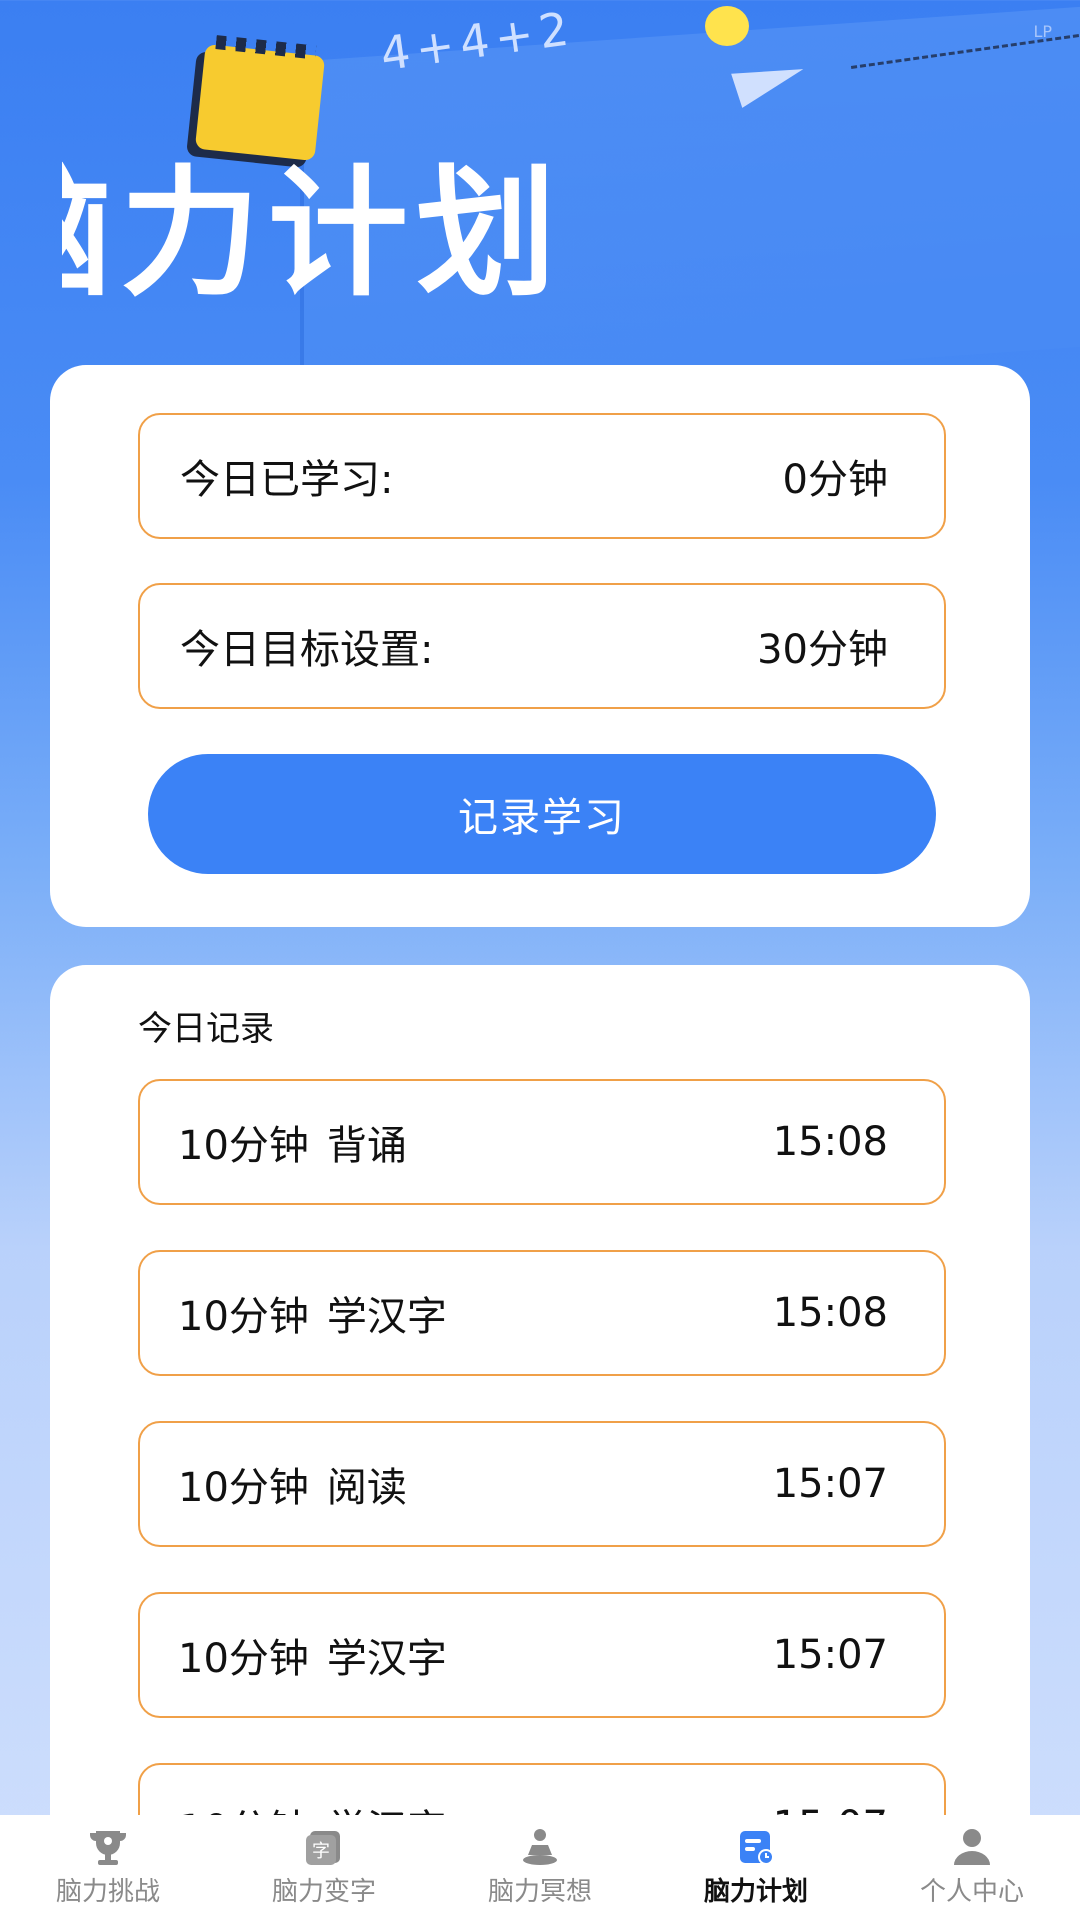 This screenshot has height=1920, width=1080. I want to click on today-studied-label: 今日已学习:, so click(287, 480).